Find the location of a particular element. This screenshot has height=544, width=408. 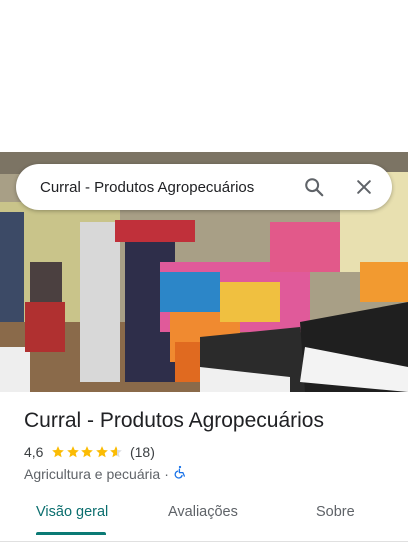

rating-stars is located at coordinates (87, 452).